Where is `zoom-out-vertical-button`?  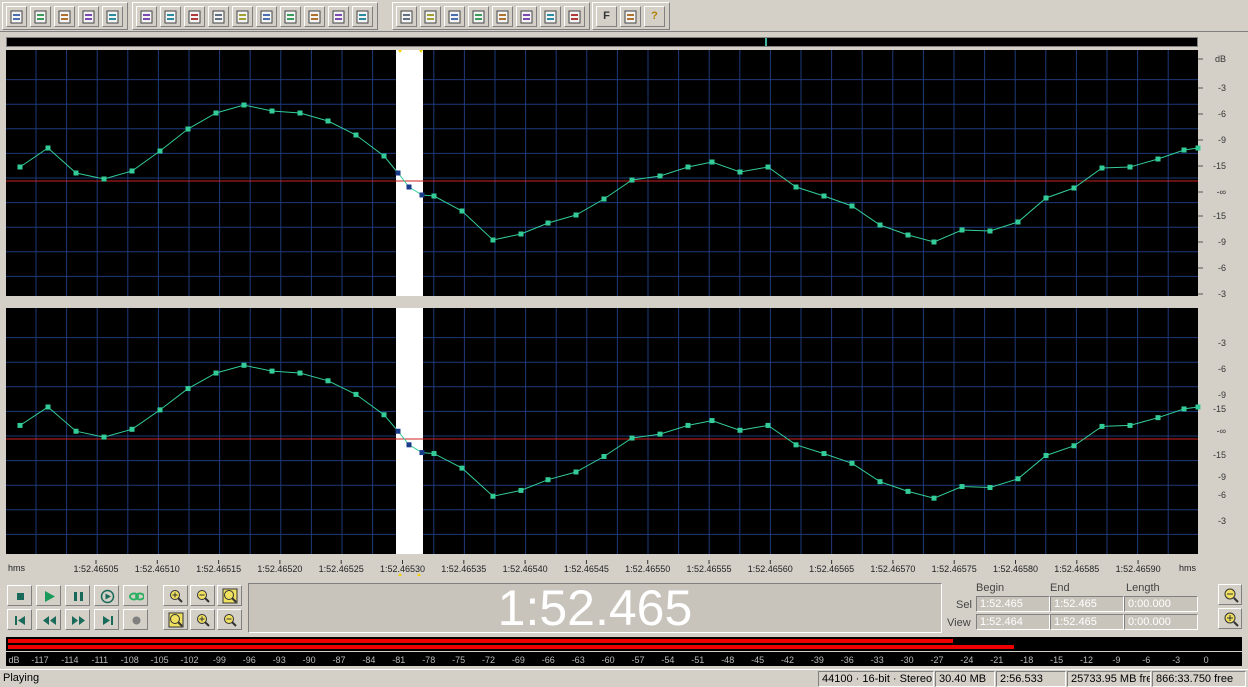 zoom-out-vertical-button is located at coordinates (229, 619).